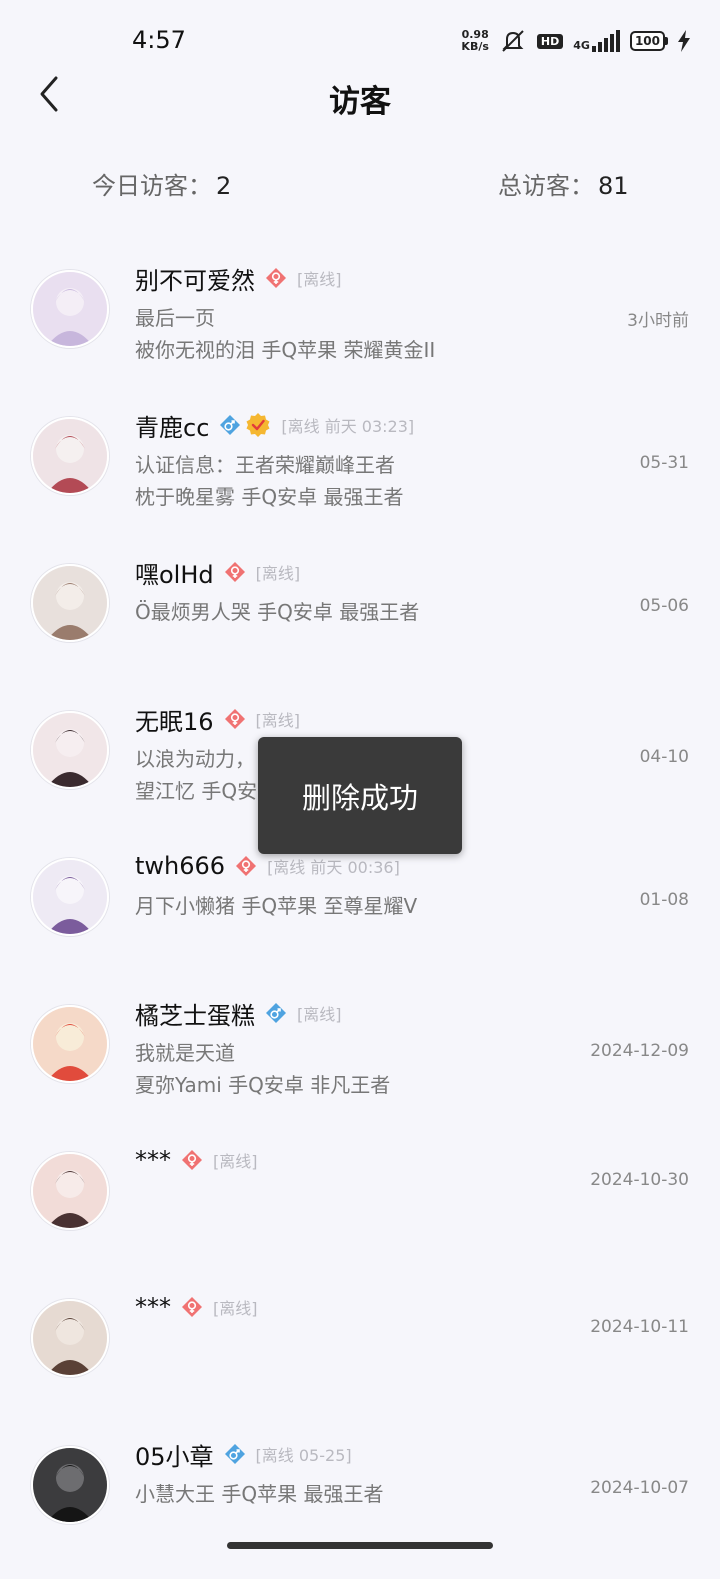 Image resolution: width=720 pixels, height=1579 pixels. I want to click on signal-icon, so click(605, 41).